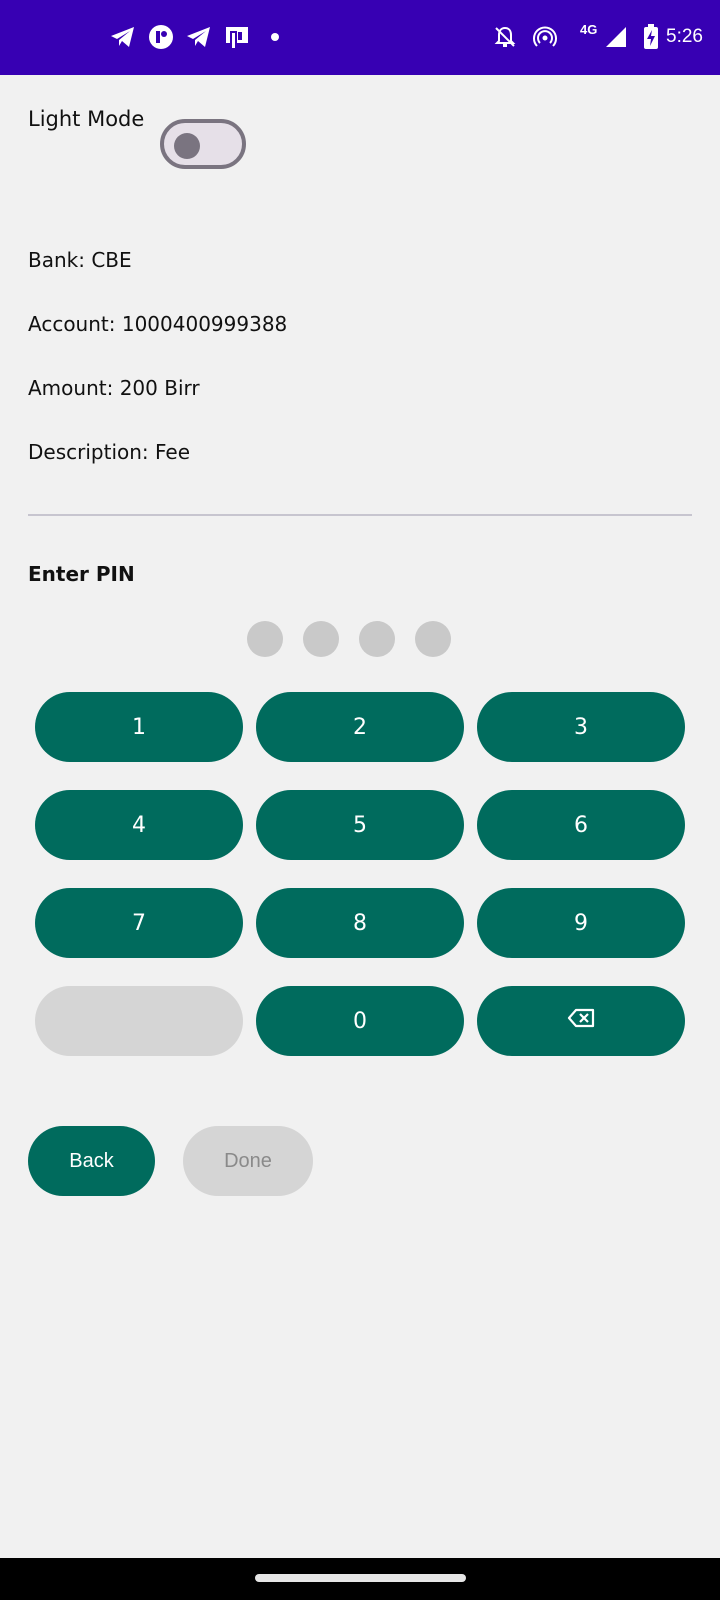 This screenshot has height=1600, width=720. Describe the element at coordinates (109, 452) in the screenshot. I see `description-detail: Description: Fee` at that location.